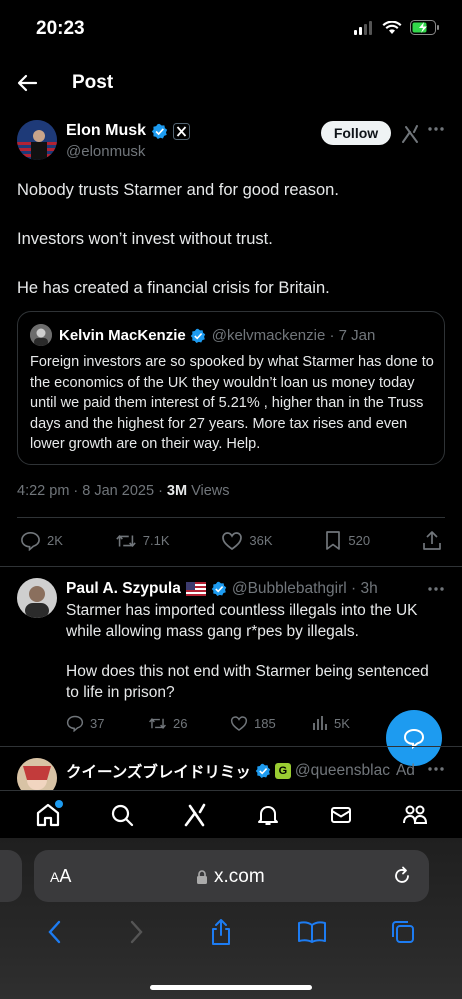  I want to click on views-label: Views, so click(208, 491).